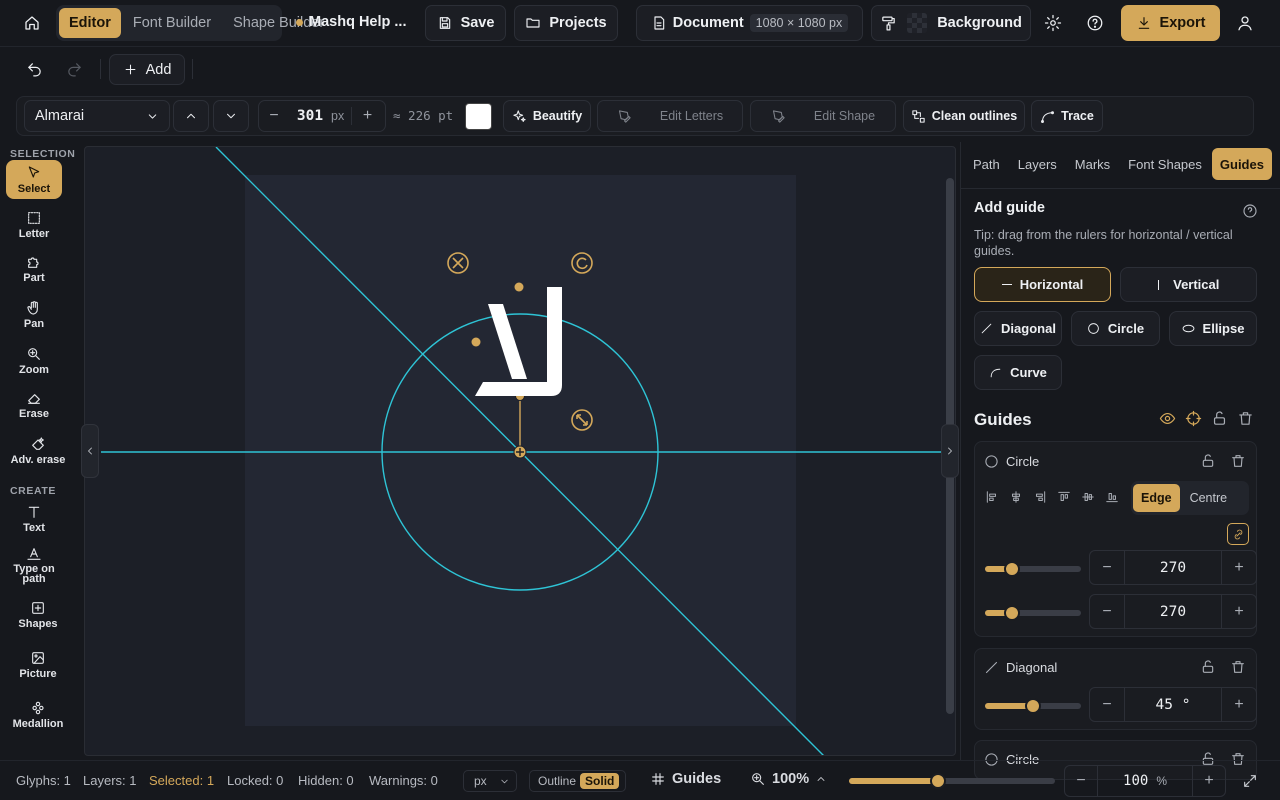 The height and width of the screenshot is (800, 1280). I want to click on tool-pan: Pan, so click(34, 315).